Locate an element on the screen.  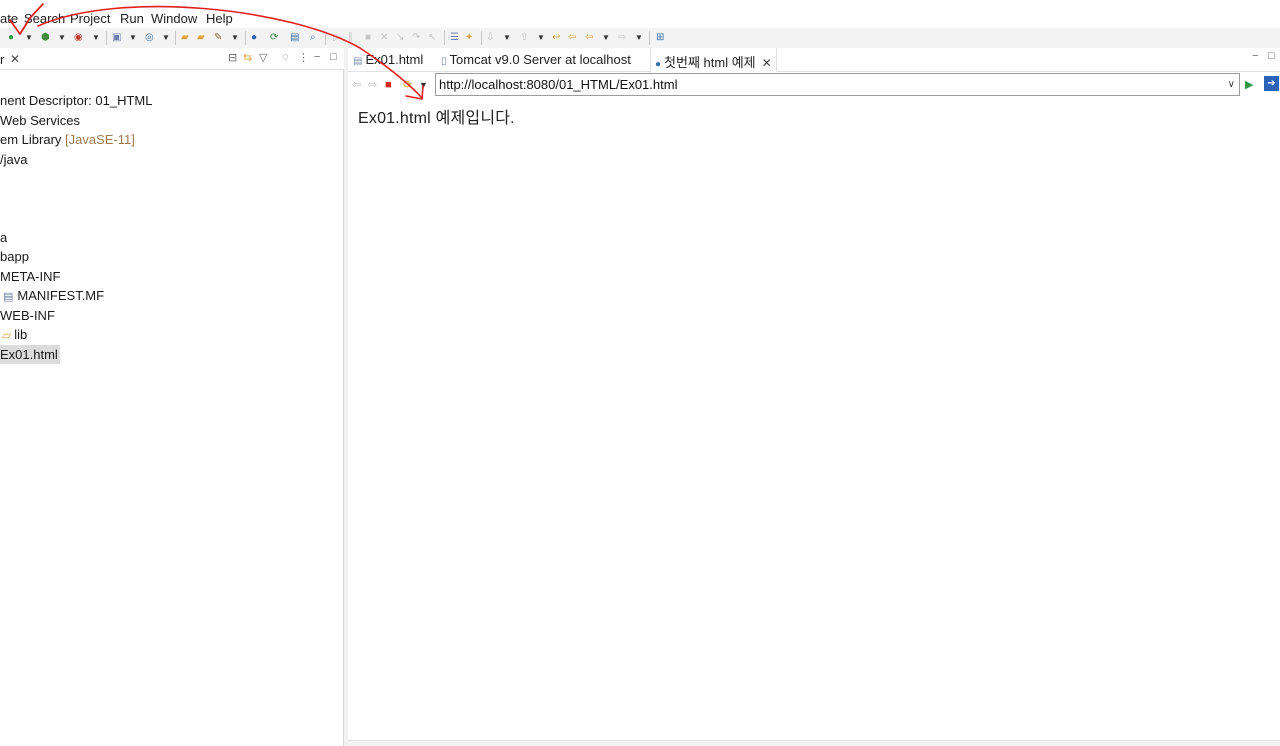
next-annotation-icon: ⇩ is located at coordinates (490, 37).